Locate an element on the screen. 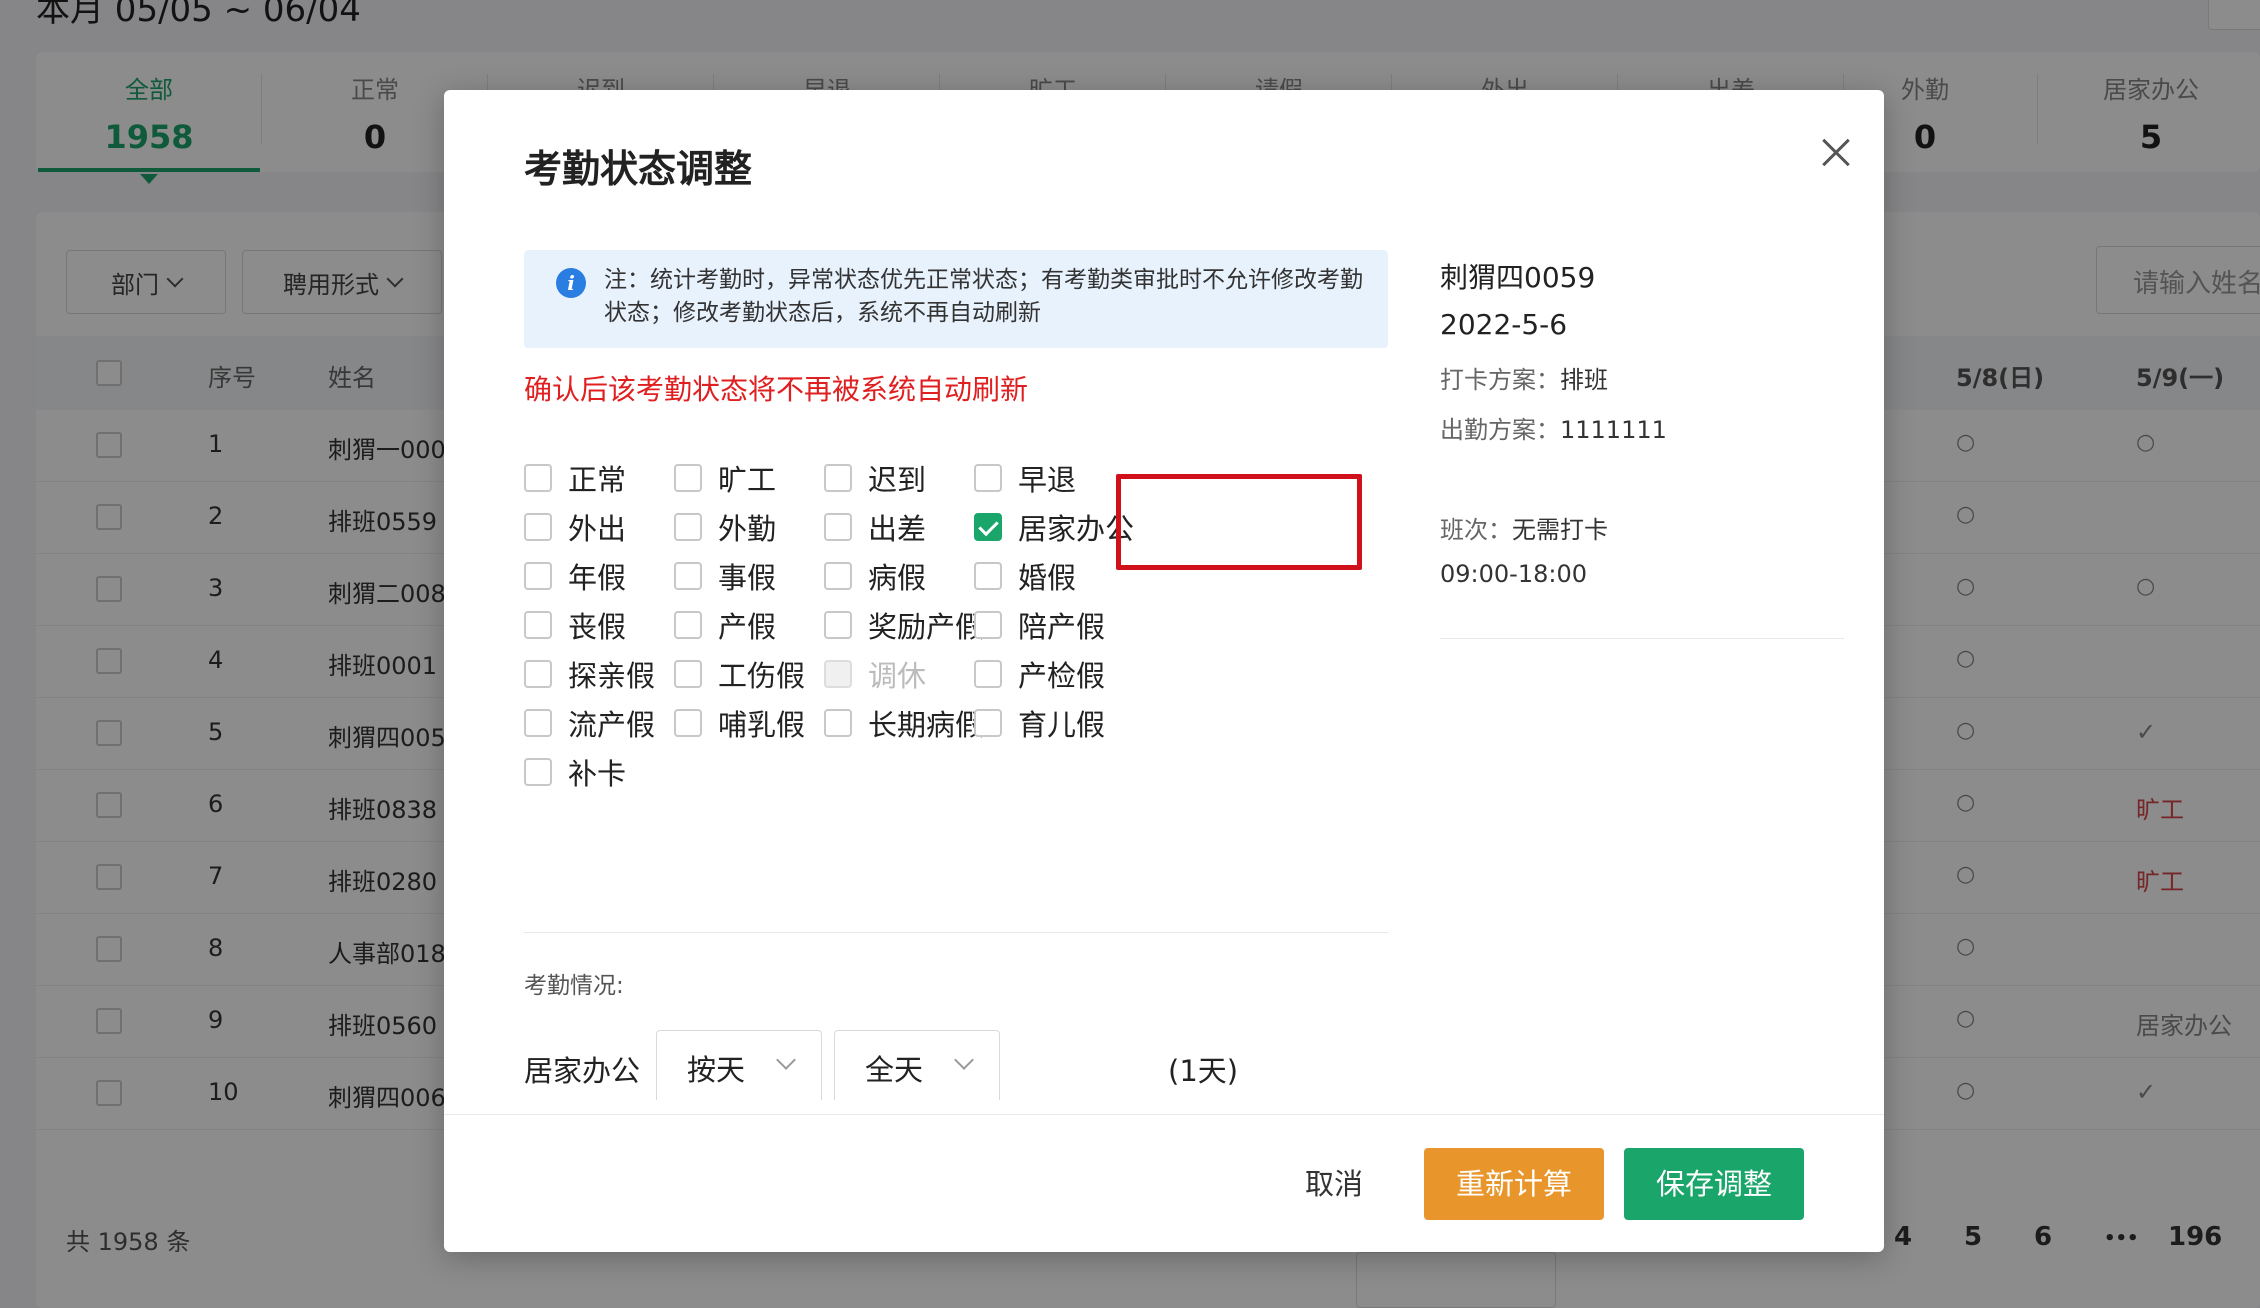 This screenshot has width=2260, height=1308. status-option: 育儿假 is located at coordinates (1039, 723).